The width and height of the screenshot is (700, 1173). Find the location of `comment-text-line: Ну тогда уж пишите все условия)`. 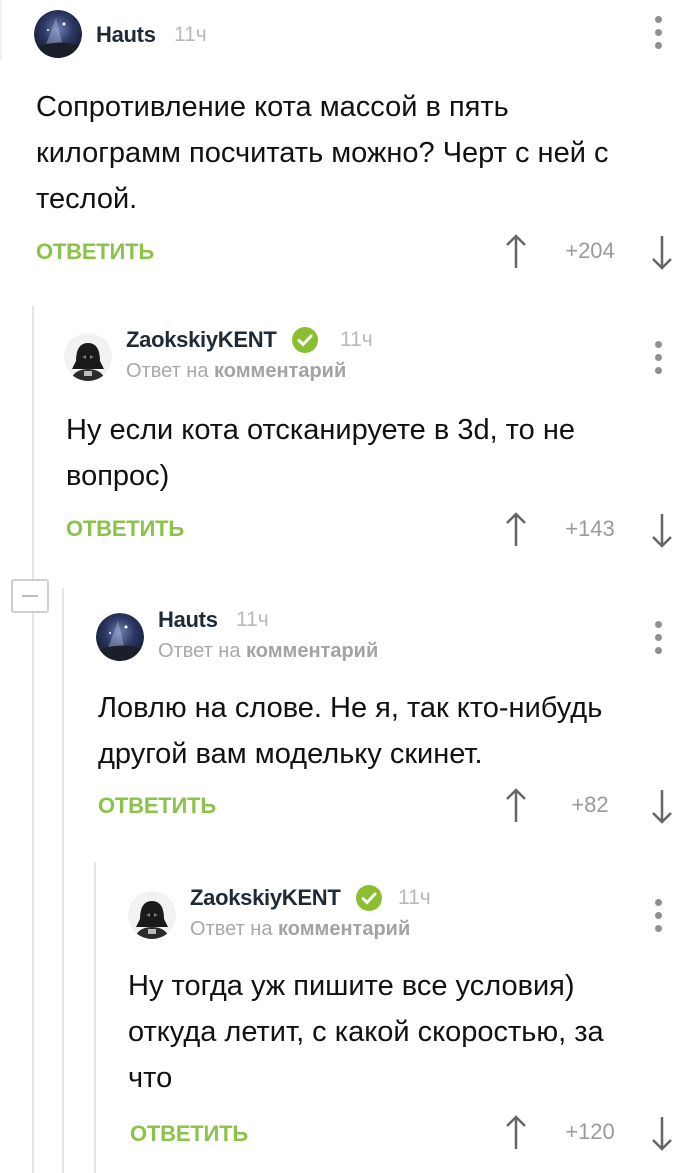

comment-text-line: Ну тогда уж пишите все условия) is located at coordinates (351, 986).